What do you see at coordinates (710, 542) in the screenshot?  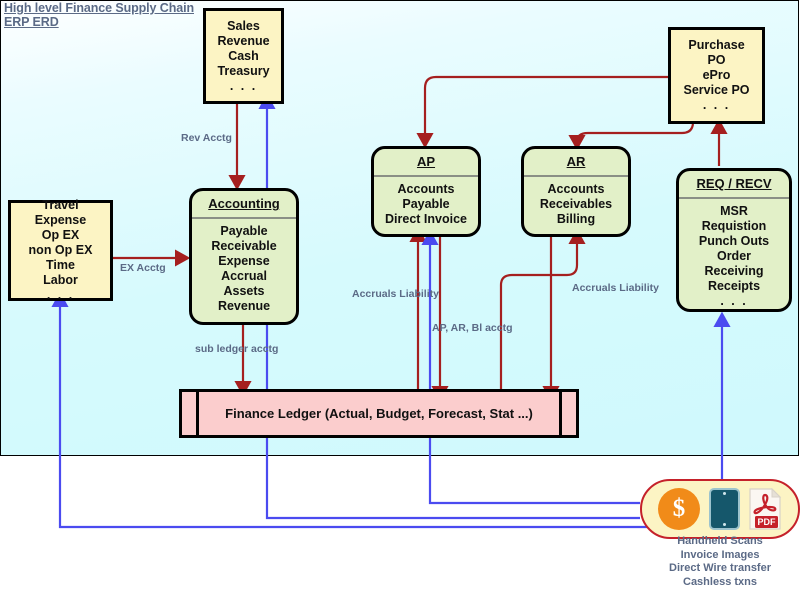 I see `devices-caption-line-1: Handheld Scans` at bounding box center [710, 542].